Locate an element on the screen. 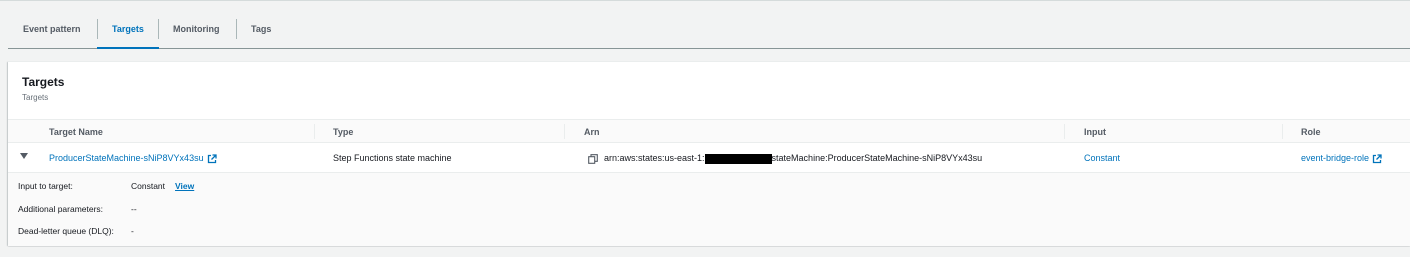 This screenshot has height=257, width=1410. tab-monitoring: Monitoring is located at coordinates (196, 33).